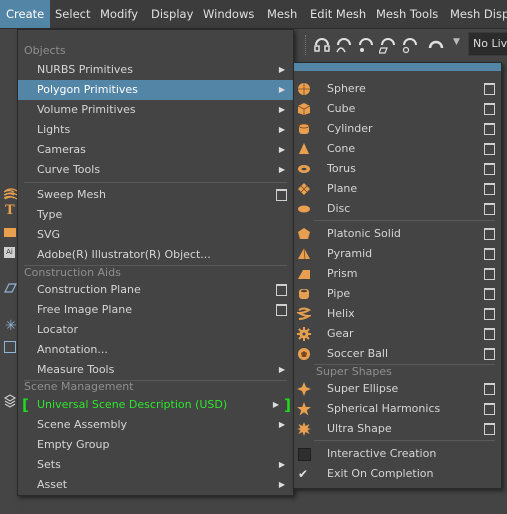 Image resolution: width=507 pixels, height=514 pixels. Describe the element at coordinates (397, 474) in the screenshot. I see `poly-item-exit-on-completion: ✔ Exit On Completion` at that location.